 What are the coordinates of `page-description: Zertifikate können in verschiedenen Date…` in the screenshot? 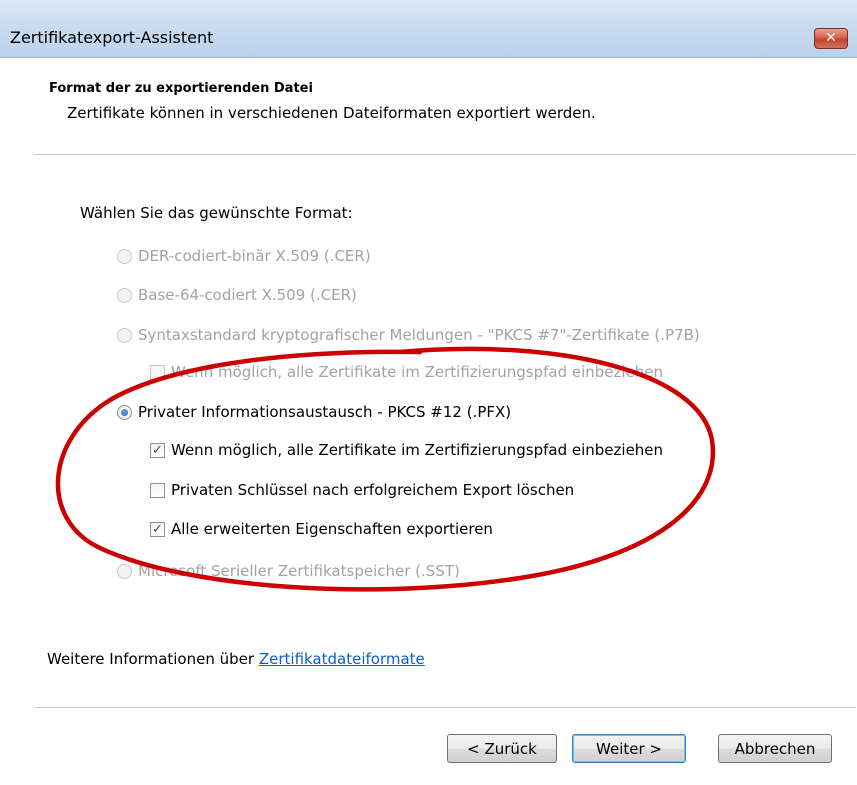 It's located at (331, 113).